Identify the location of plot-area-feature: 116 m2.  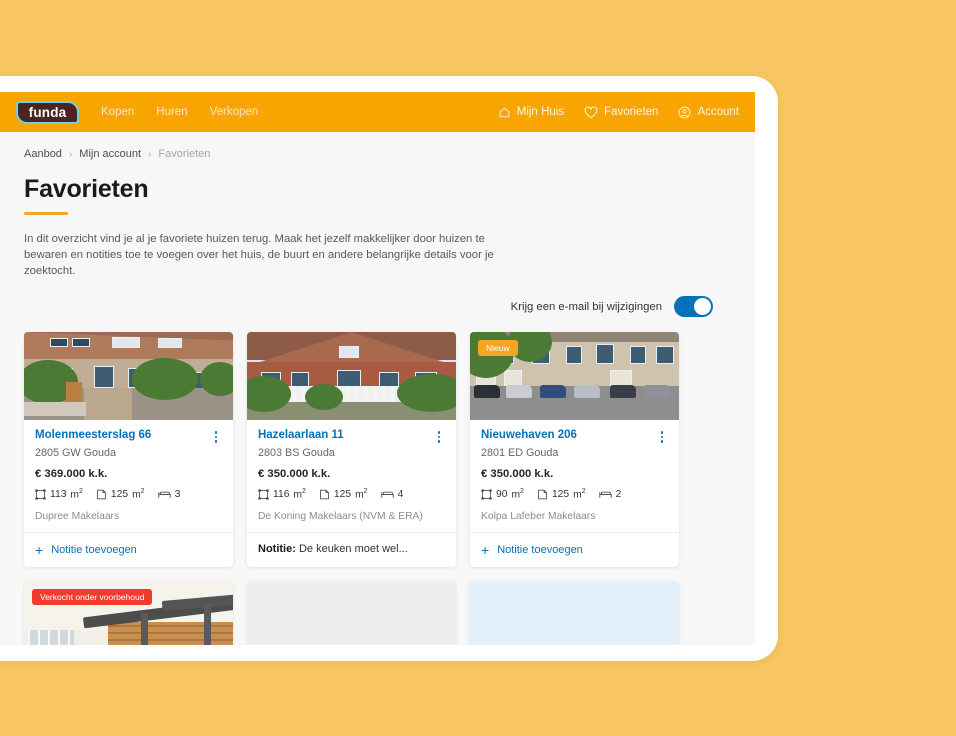
(282, 494).